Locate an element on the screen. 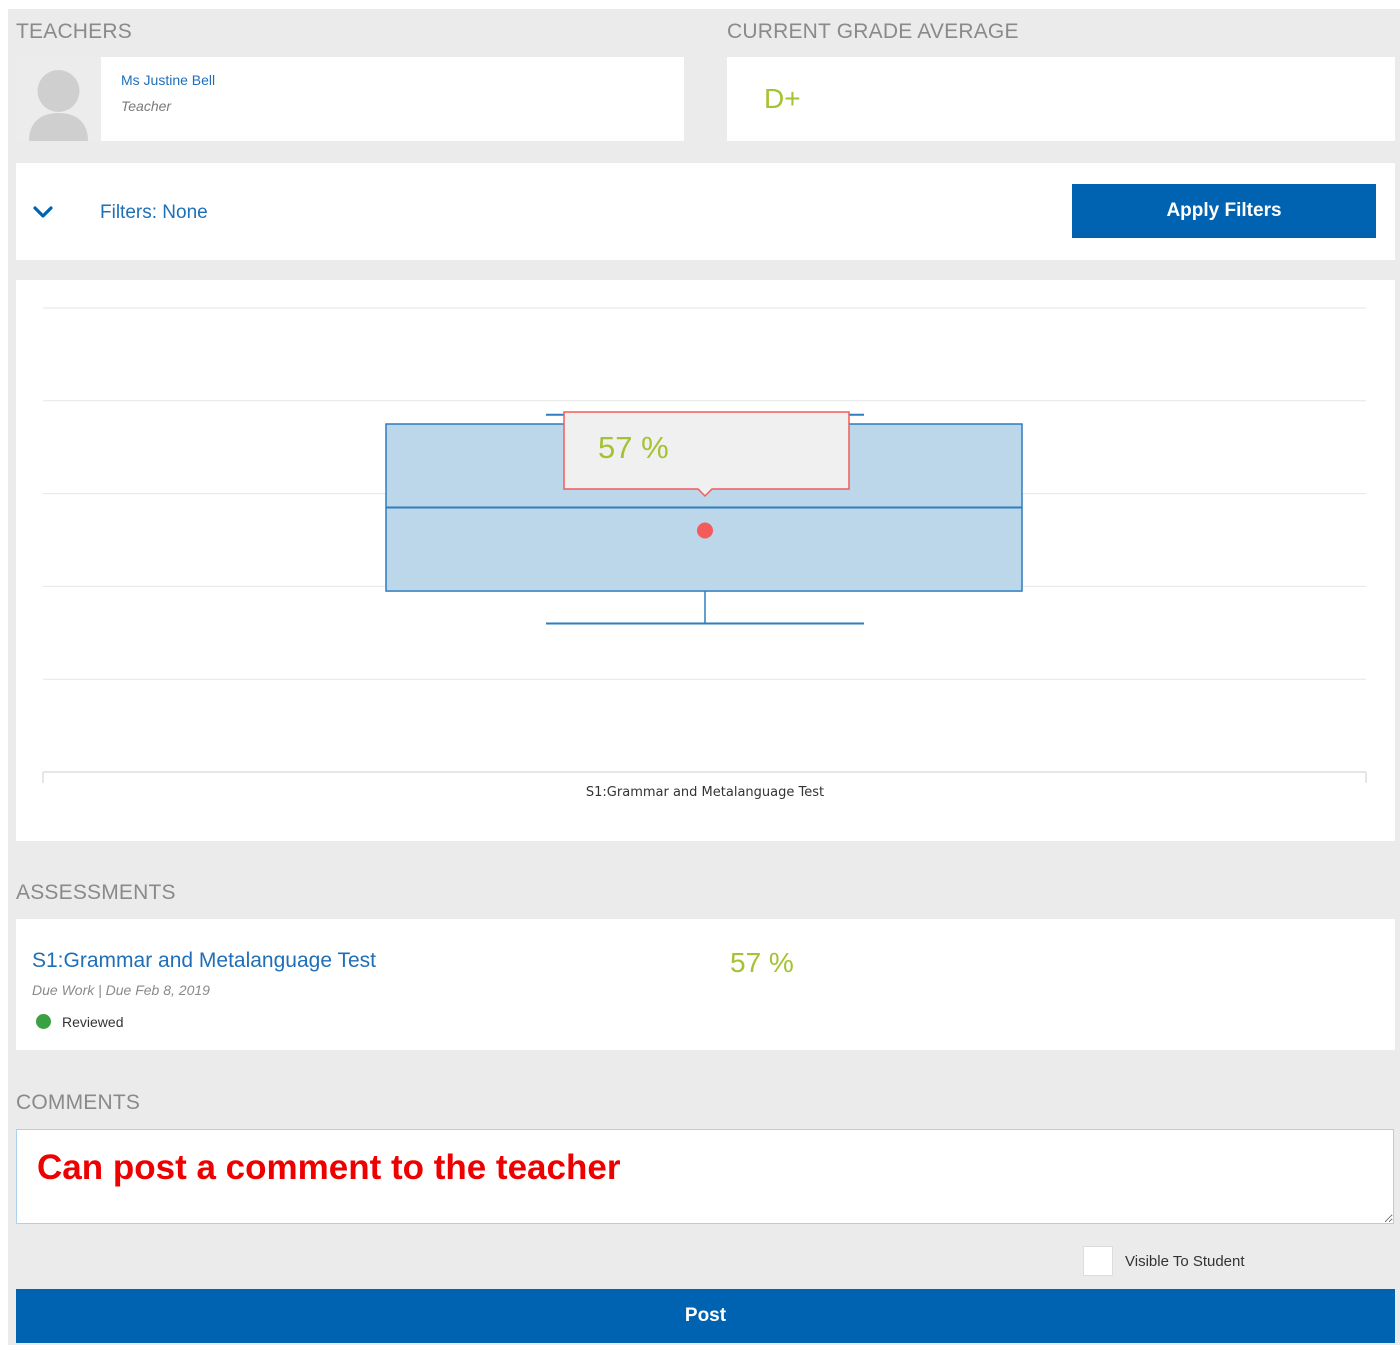 Image resolution: width=1400 pixels, height=1345 pixels. teacher-card: Ms Justine Bell Teacher is located at coordinates (350, 99).